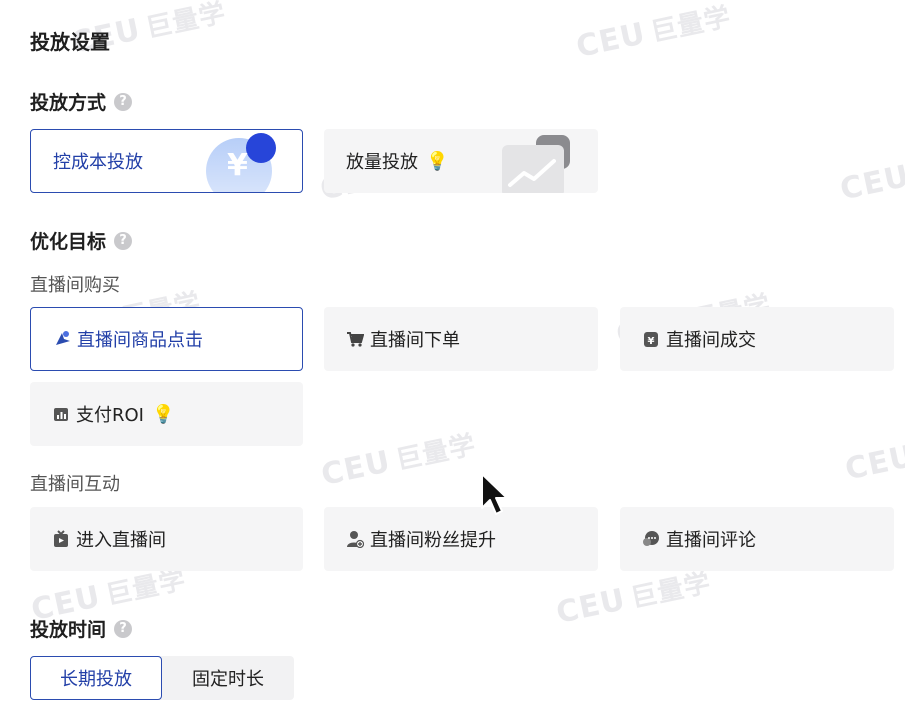  I want to click on option-pay-roi: 支付ROI 💡, so click(166, 414).